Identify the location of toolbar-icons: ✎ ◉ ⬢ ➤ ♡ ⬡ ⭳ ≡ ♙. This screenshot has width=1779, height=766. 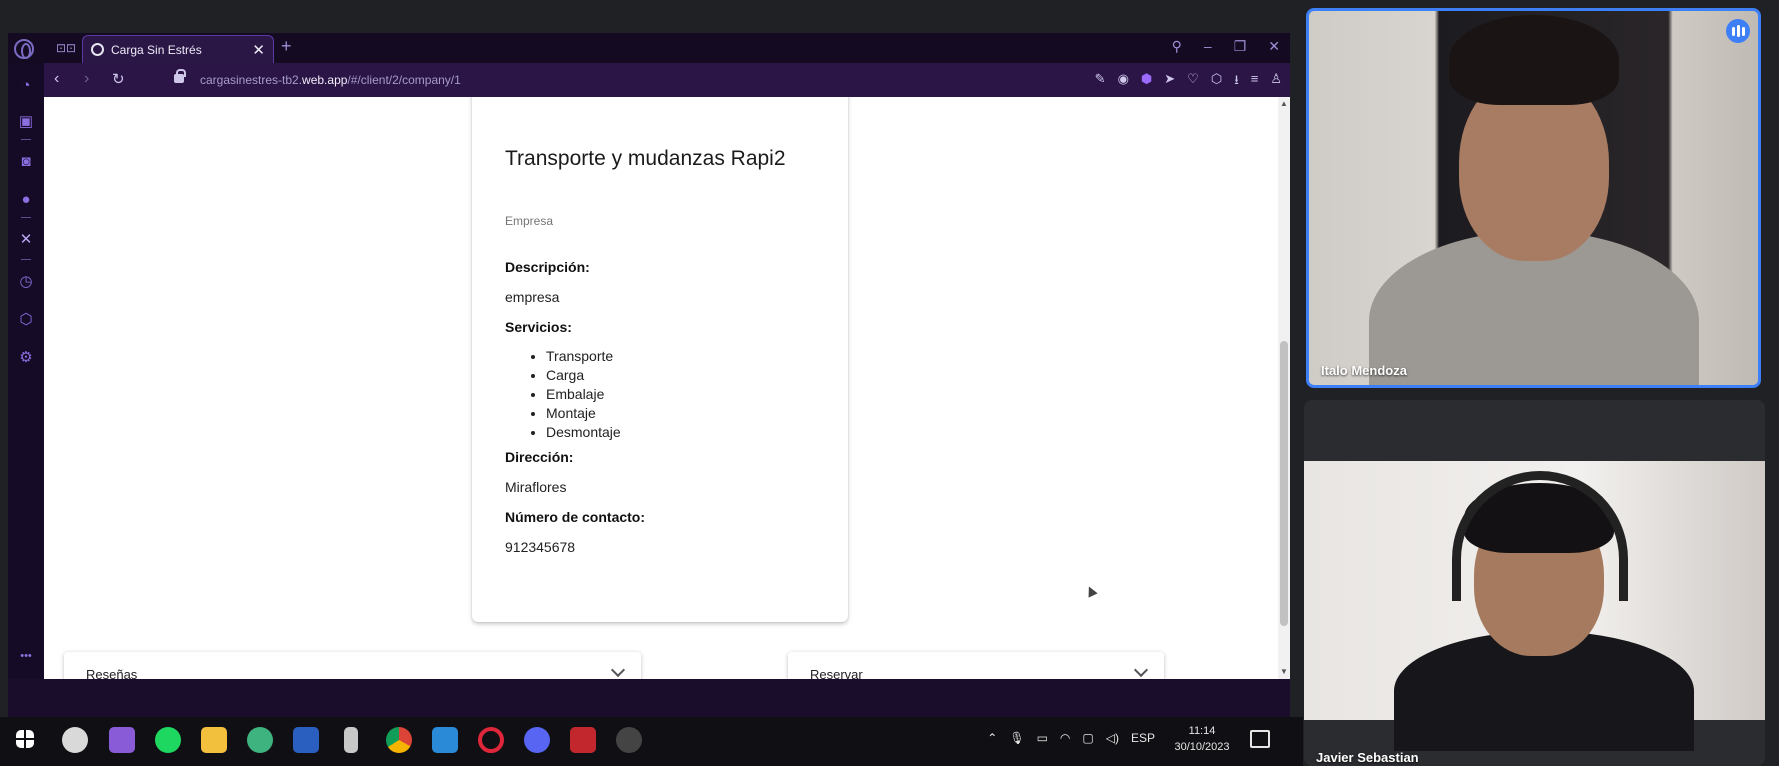
(1188, 82).